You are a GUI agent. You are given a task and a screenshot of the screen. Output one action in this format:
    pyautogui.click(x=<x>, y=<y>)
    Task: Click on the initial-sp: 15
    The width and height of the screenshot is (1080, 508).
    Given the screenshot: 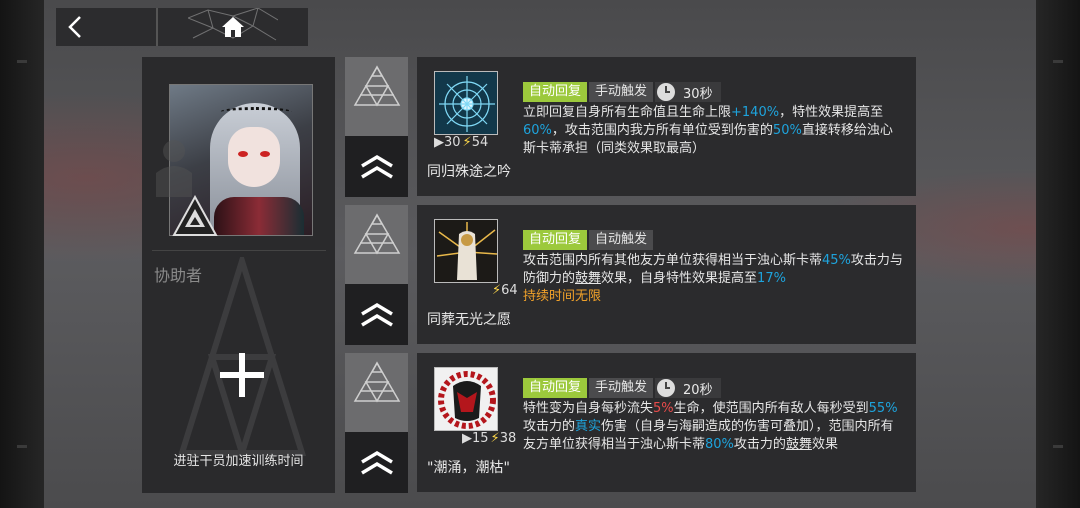 What is the action you would take?
    pyautogui.click(x=480, y=438)
    